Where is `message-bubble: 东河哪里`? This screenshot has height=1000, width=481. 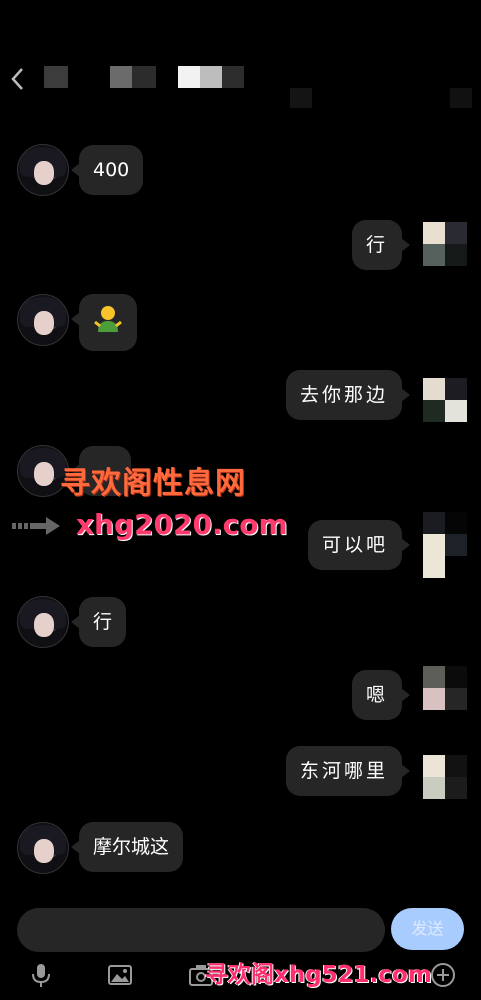
message-bubble: 东河哪里 is located at coordinates (348, 771).